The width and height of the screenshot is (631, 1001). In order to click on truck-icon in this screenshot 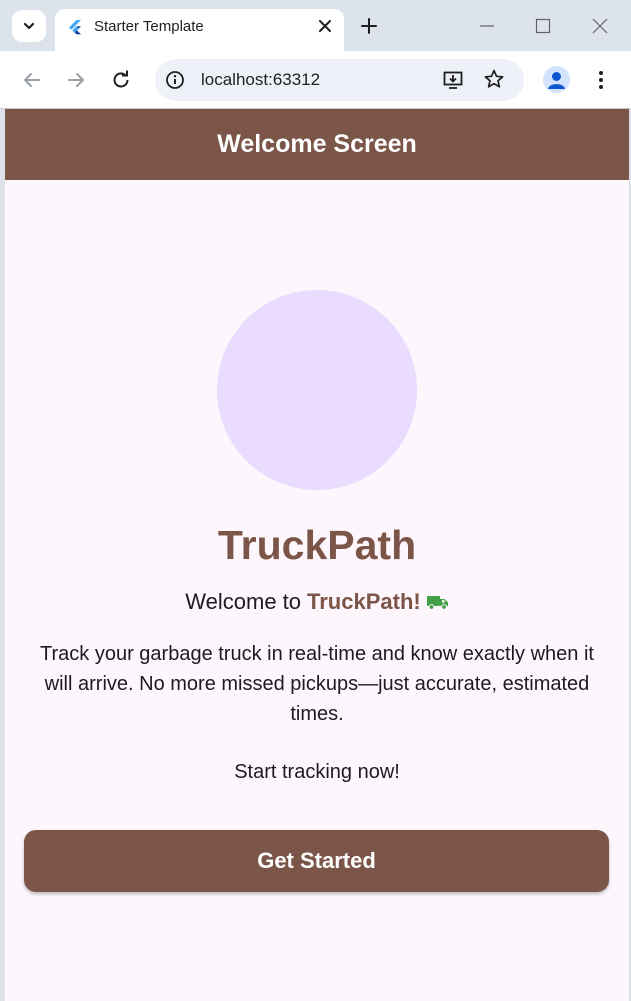, I will do `click(437, 603)`.